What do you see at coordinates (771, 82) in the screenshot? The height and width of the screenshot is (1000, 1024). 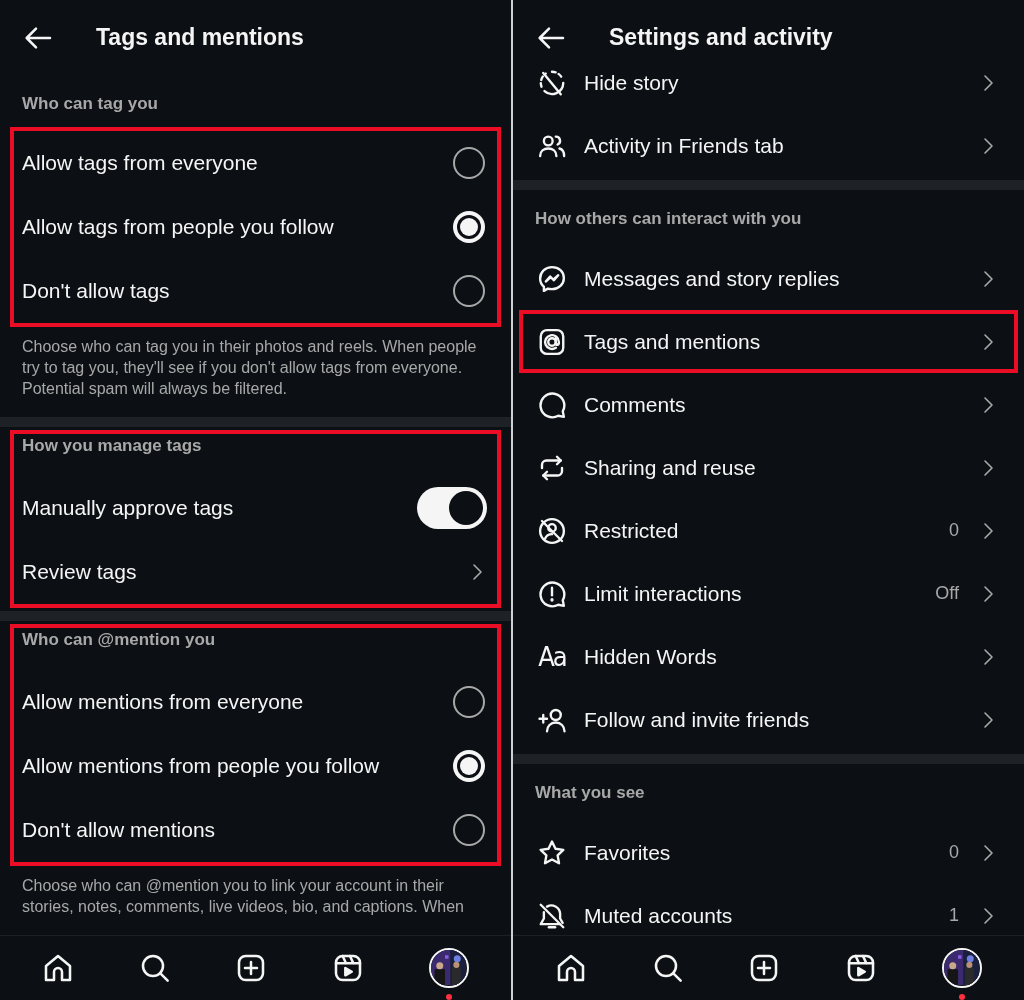 I see `menu-label: Hide story` at bounding box center [771, 82].